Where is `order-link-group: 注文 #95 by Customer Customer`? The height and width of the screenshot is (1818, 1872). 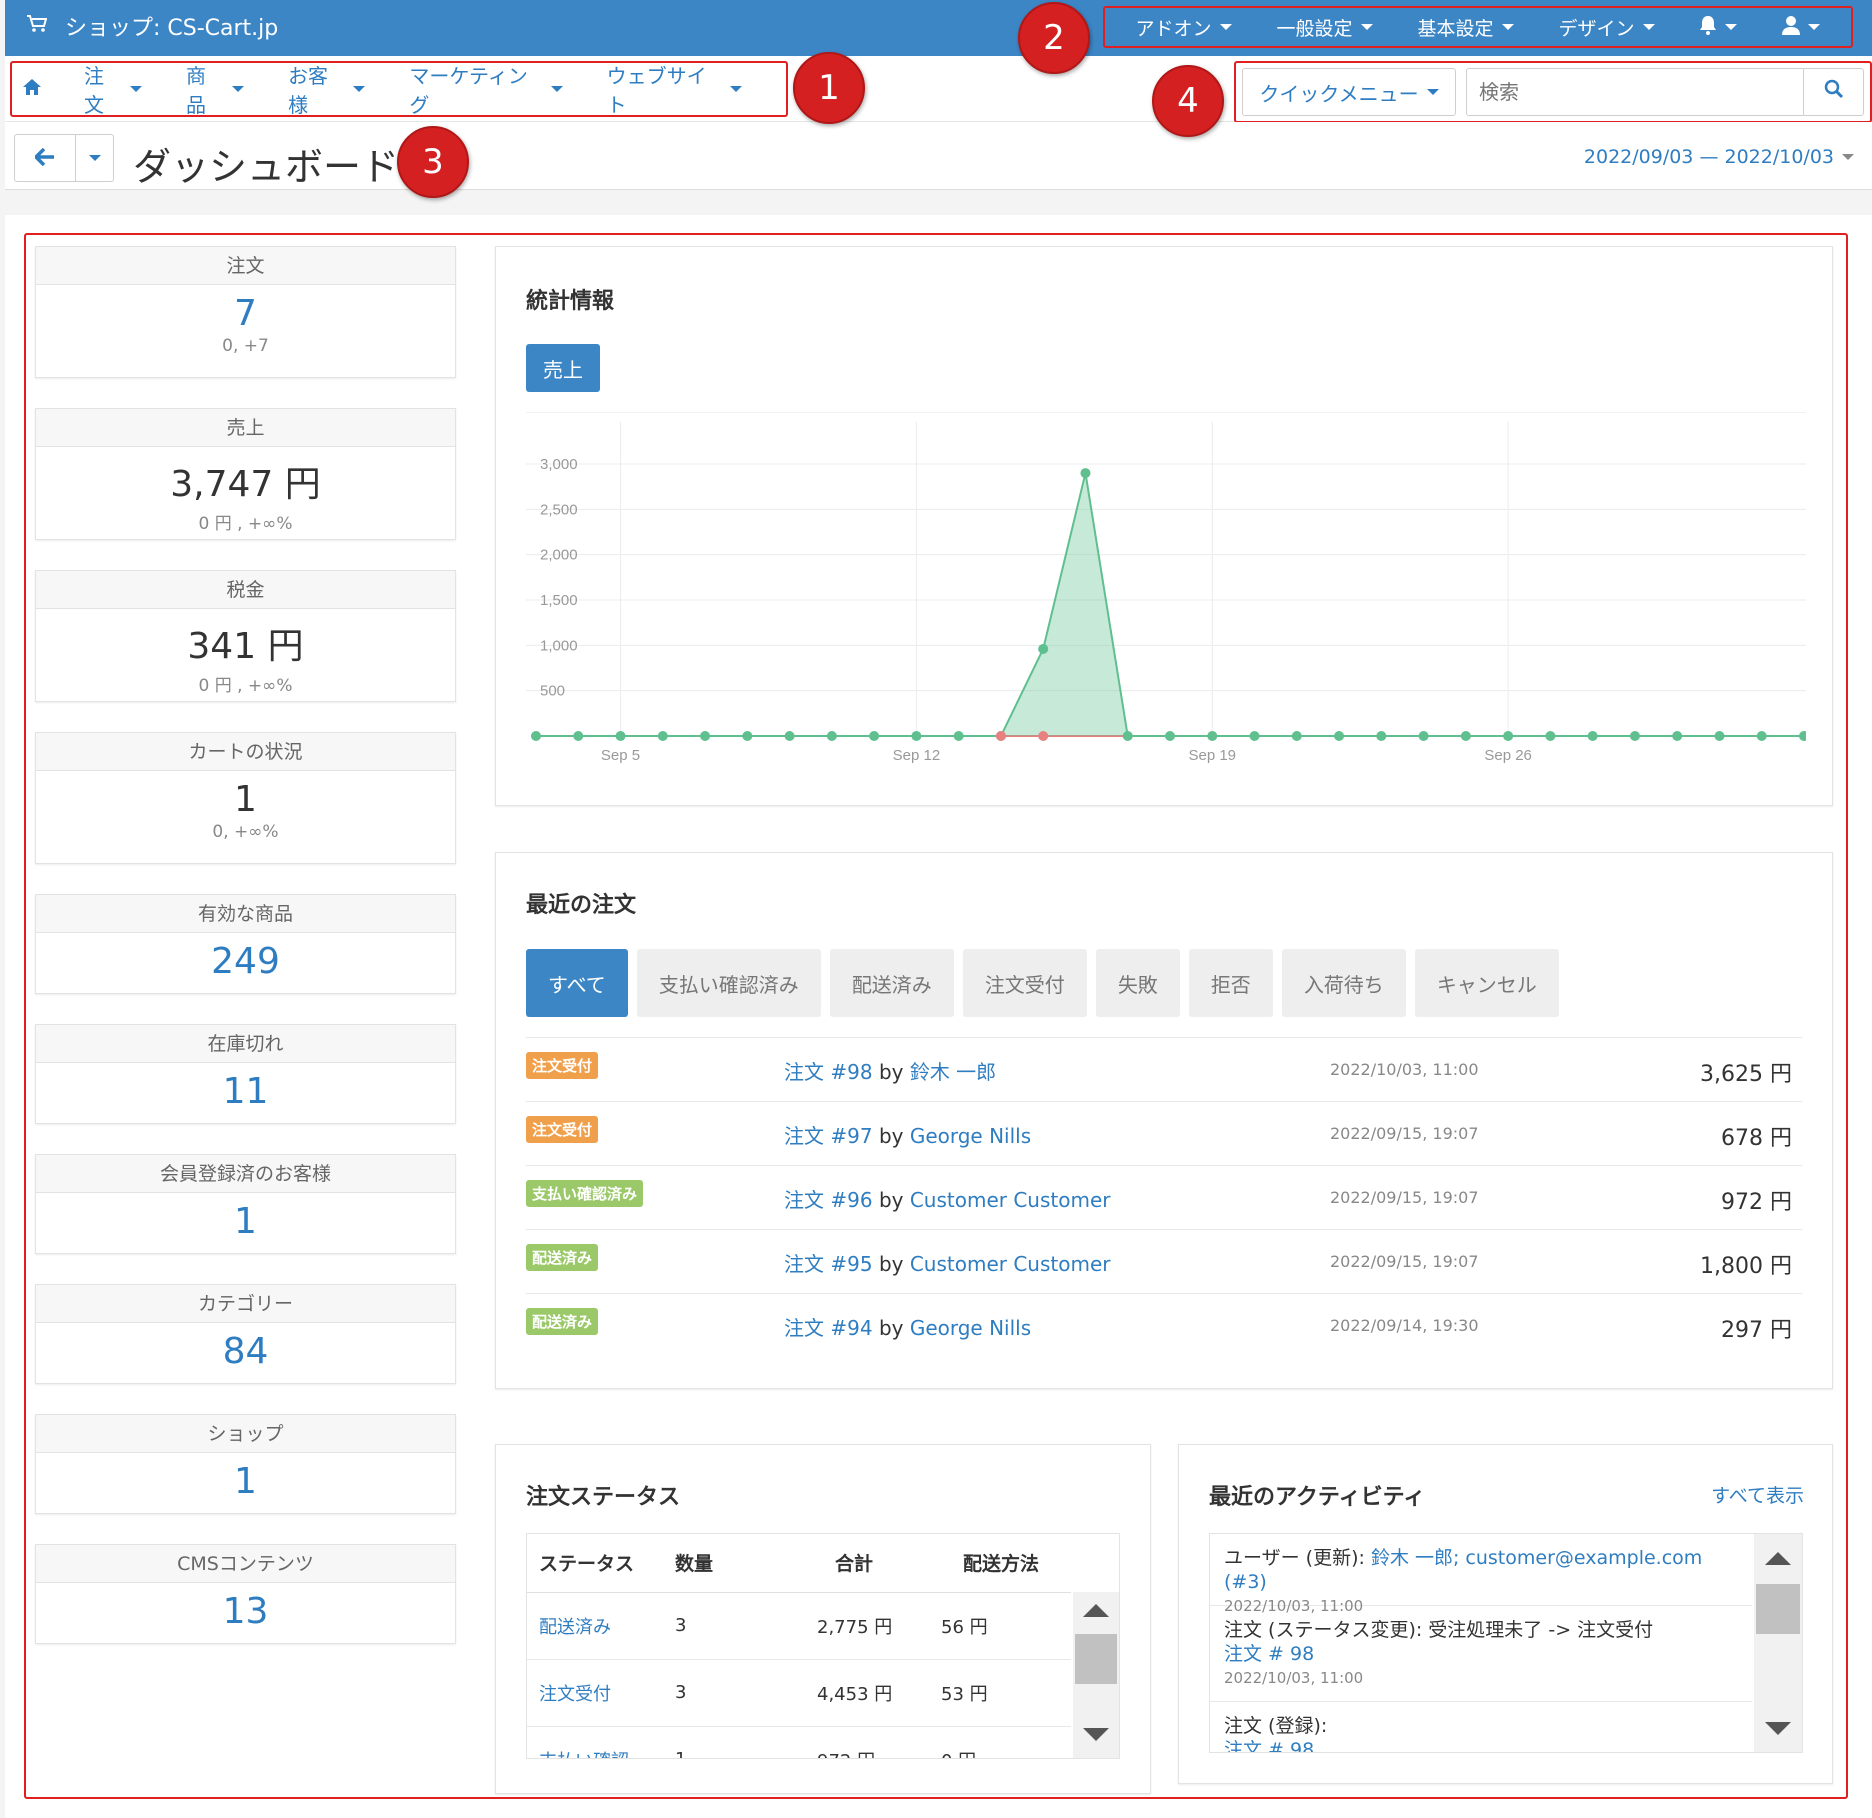
order-link-group: 注文 #95 by Customer Customer is located at coordinates (947, 1262).